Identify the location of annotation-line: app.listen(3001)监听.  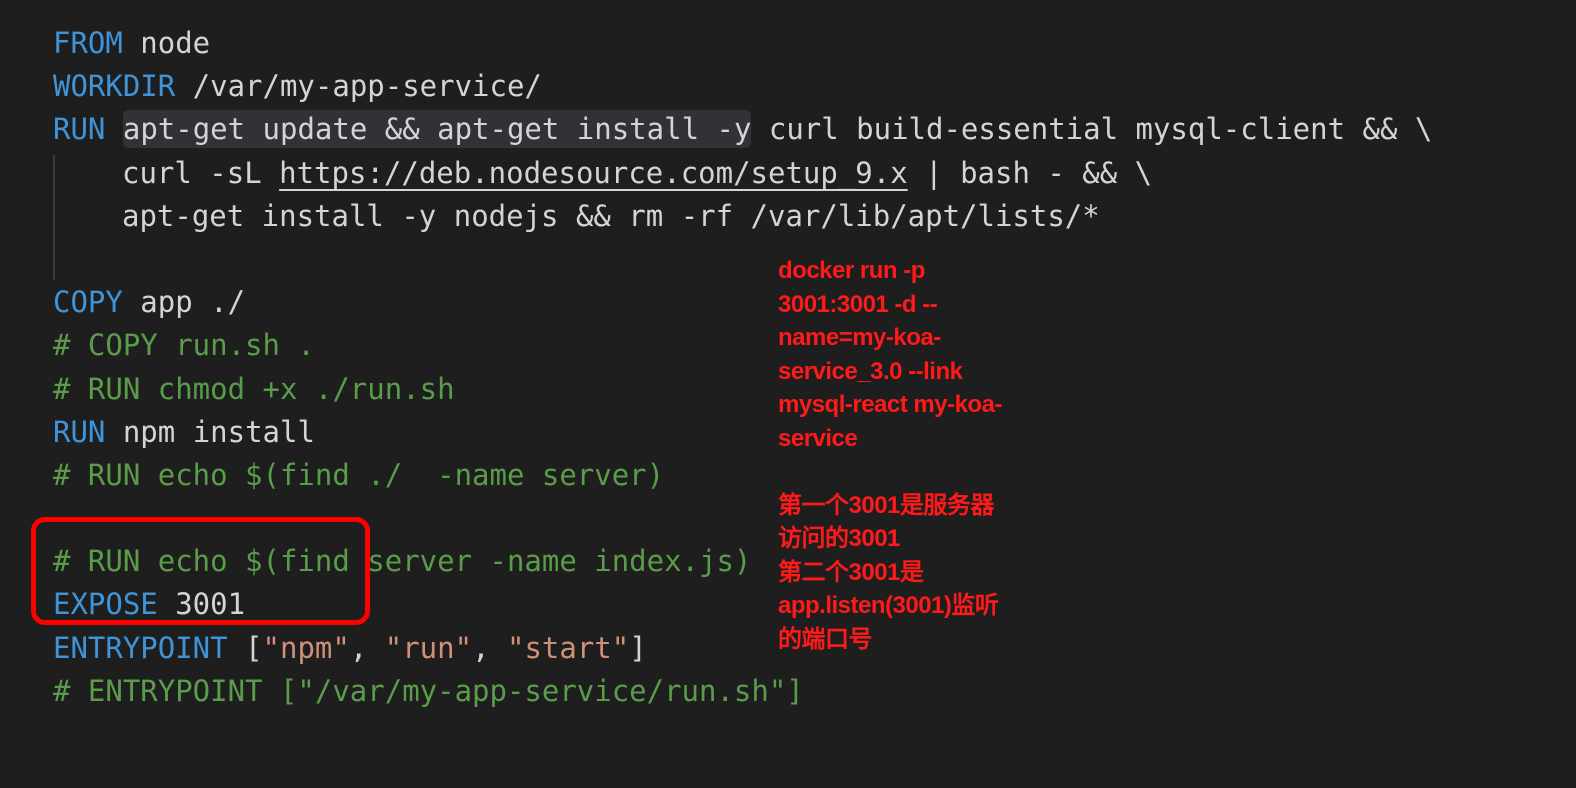
(888, 605).